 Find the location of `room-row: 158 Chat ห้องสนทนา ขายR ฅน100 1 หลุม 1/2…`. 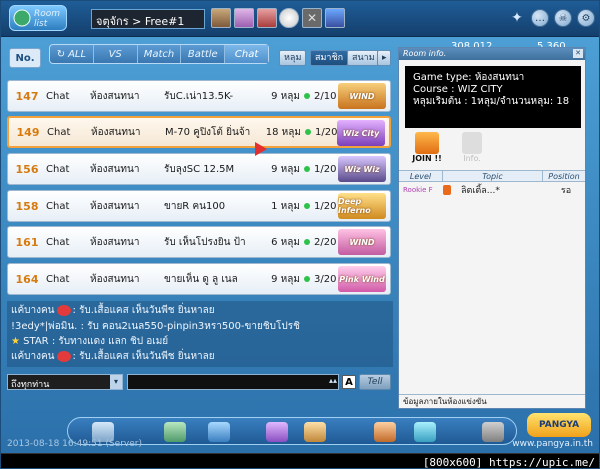

room-row: 158 Chat ห้องสนทนา ขายR ฅน100 1 หลุม 1/2… is located at coordinates (199, 206).